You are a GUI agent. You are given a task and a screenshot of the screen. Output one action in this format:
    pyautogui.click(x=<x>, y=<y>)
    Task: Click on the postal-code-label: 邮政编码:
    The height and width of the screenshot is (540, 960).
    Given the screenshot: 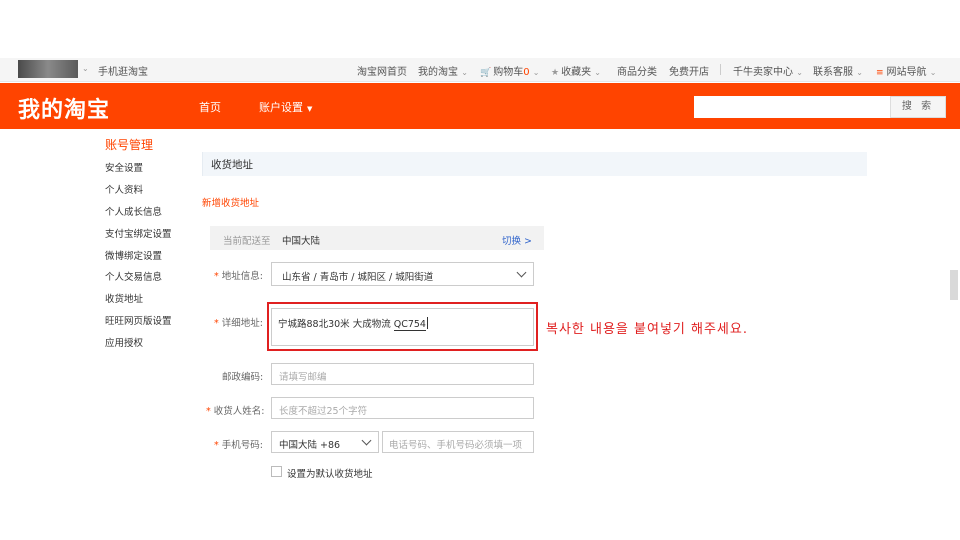 What is the action you would take?
    pyautogui.click(x=243, y=377)
    